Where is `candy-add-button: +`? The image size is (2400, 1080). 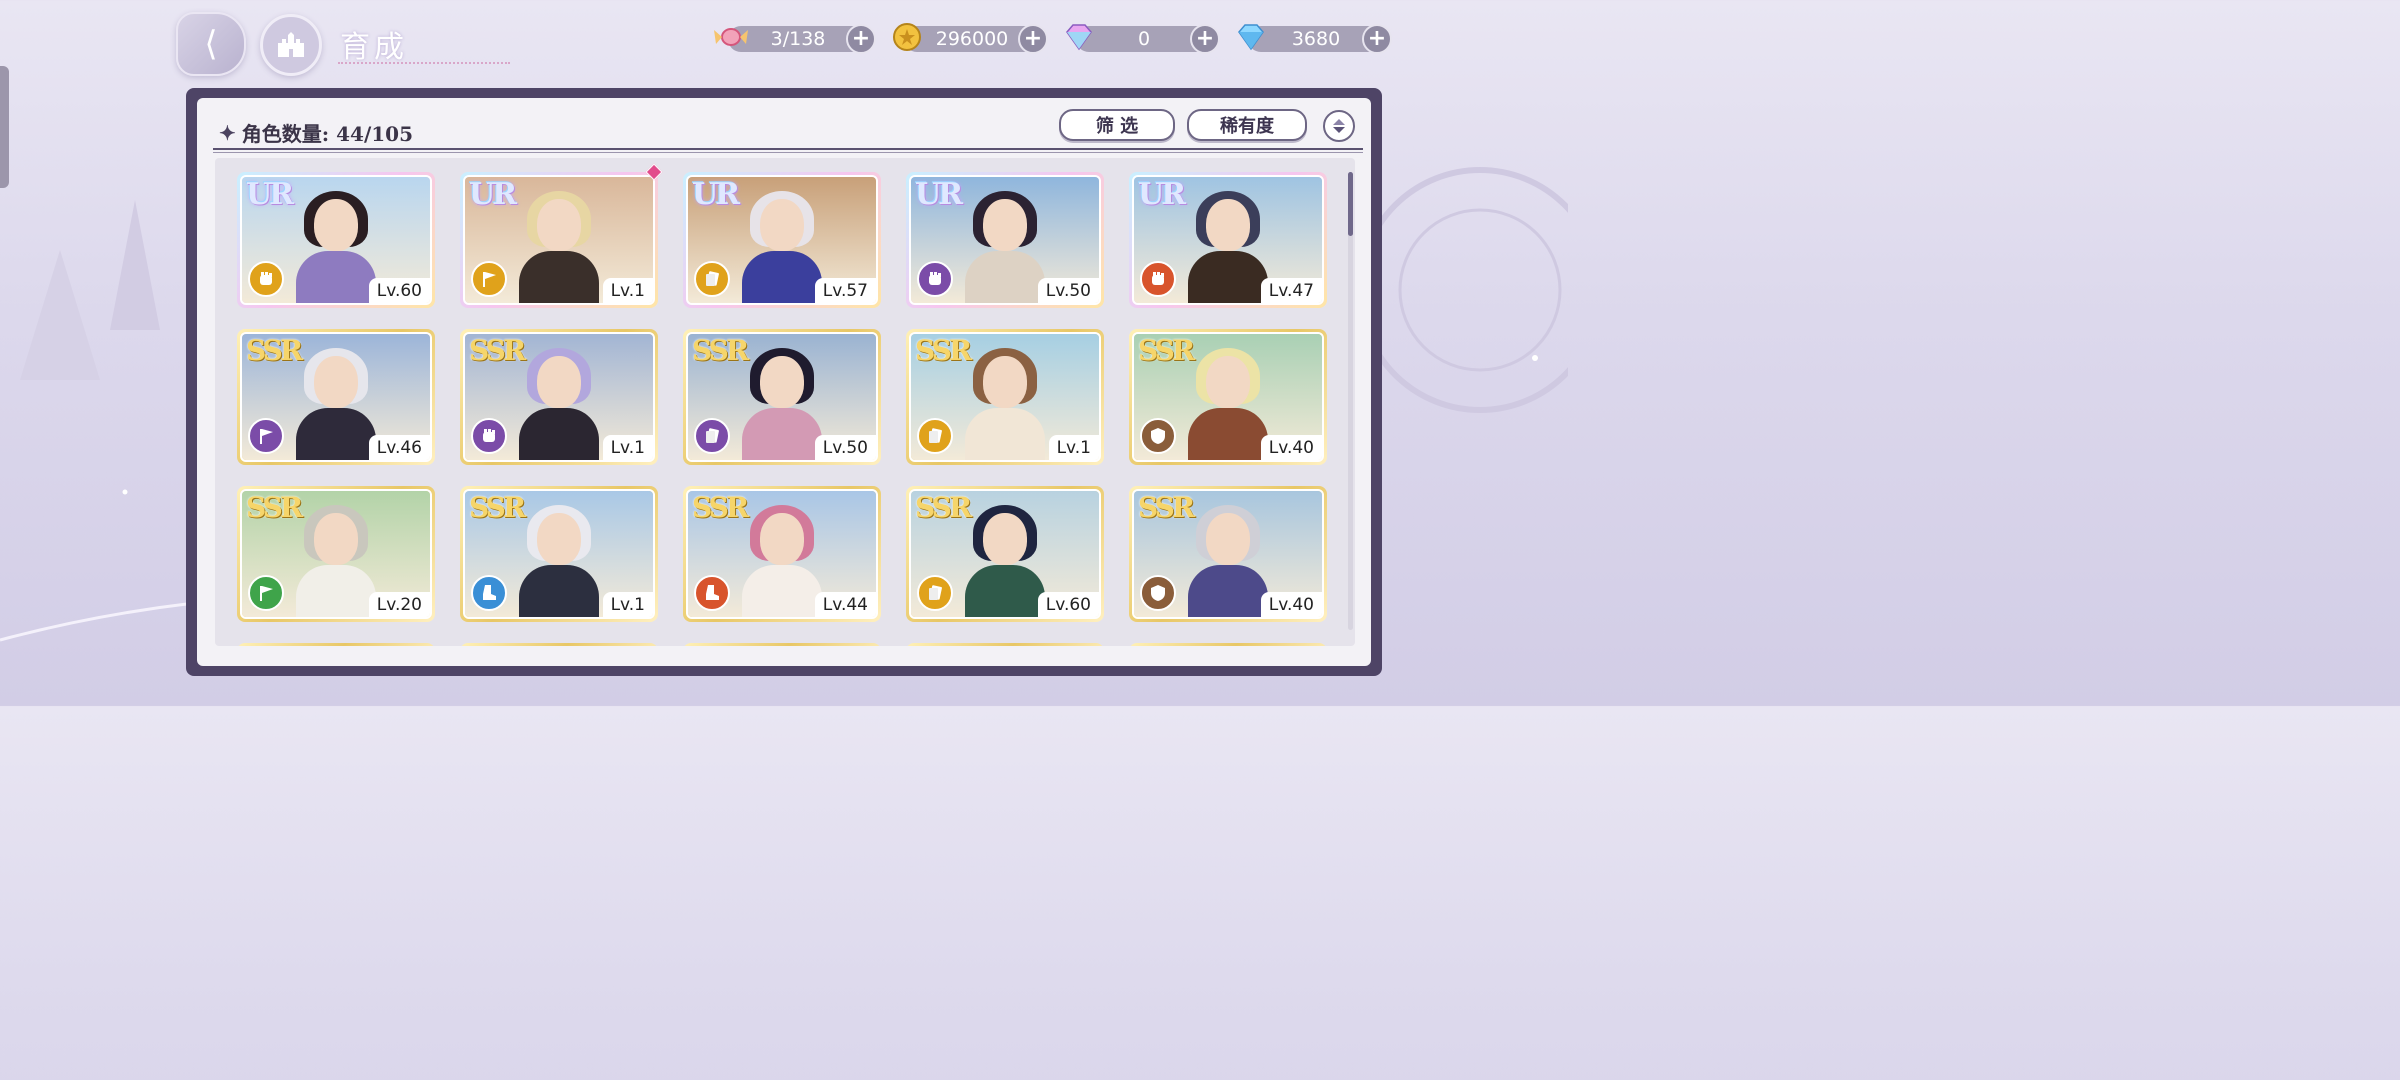
candy-add-button: + is located at coordinates (861, 39).